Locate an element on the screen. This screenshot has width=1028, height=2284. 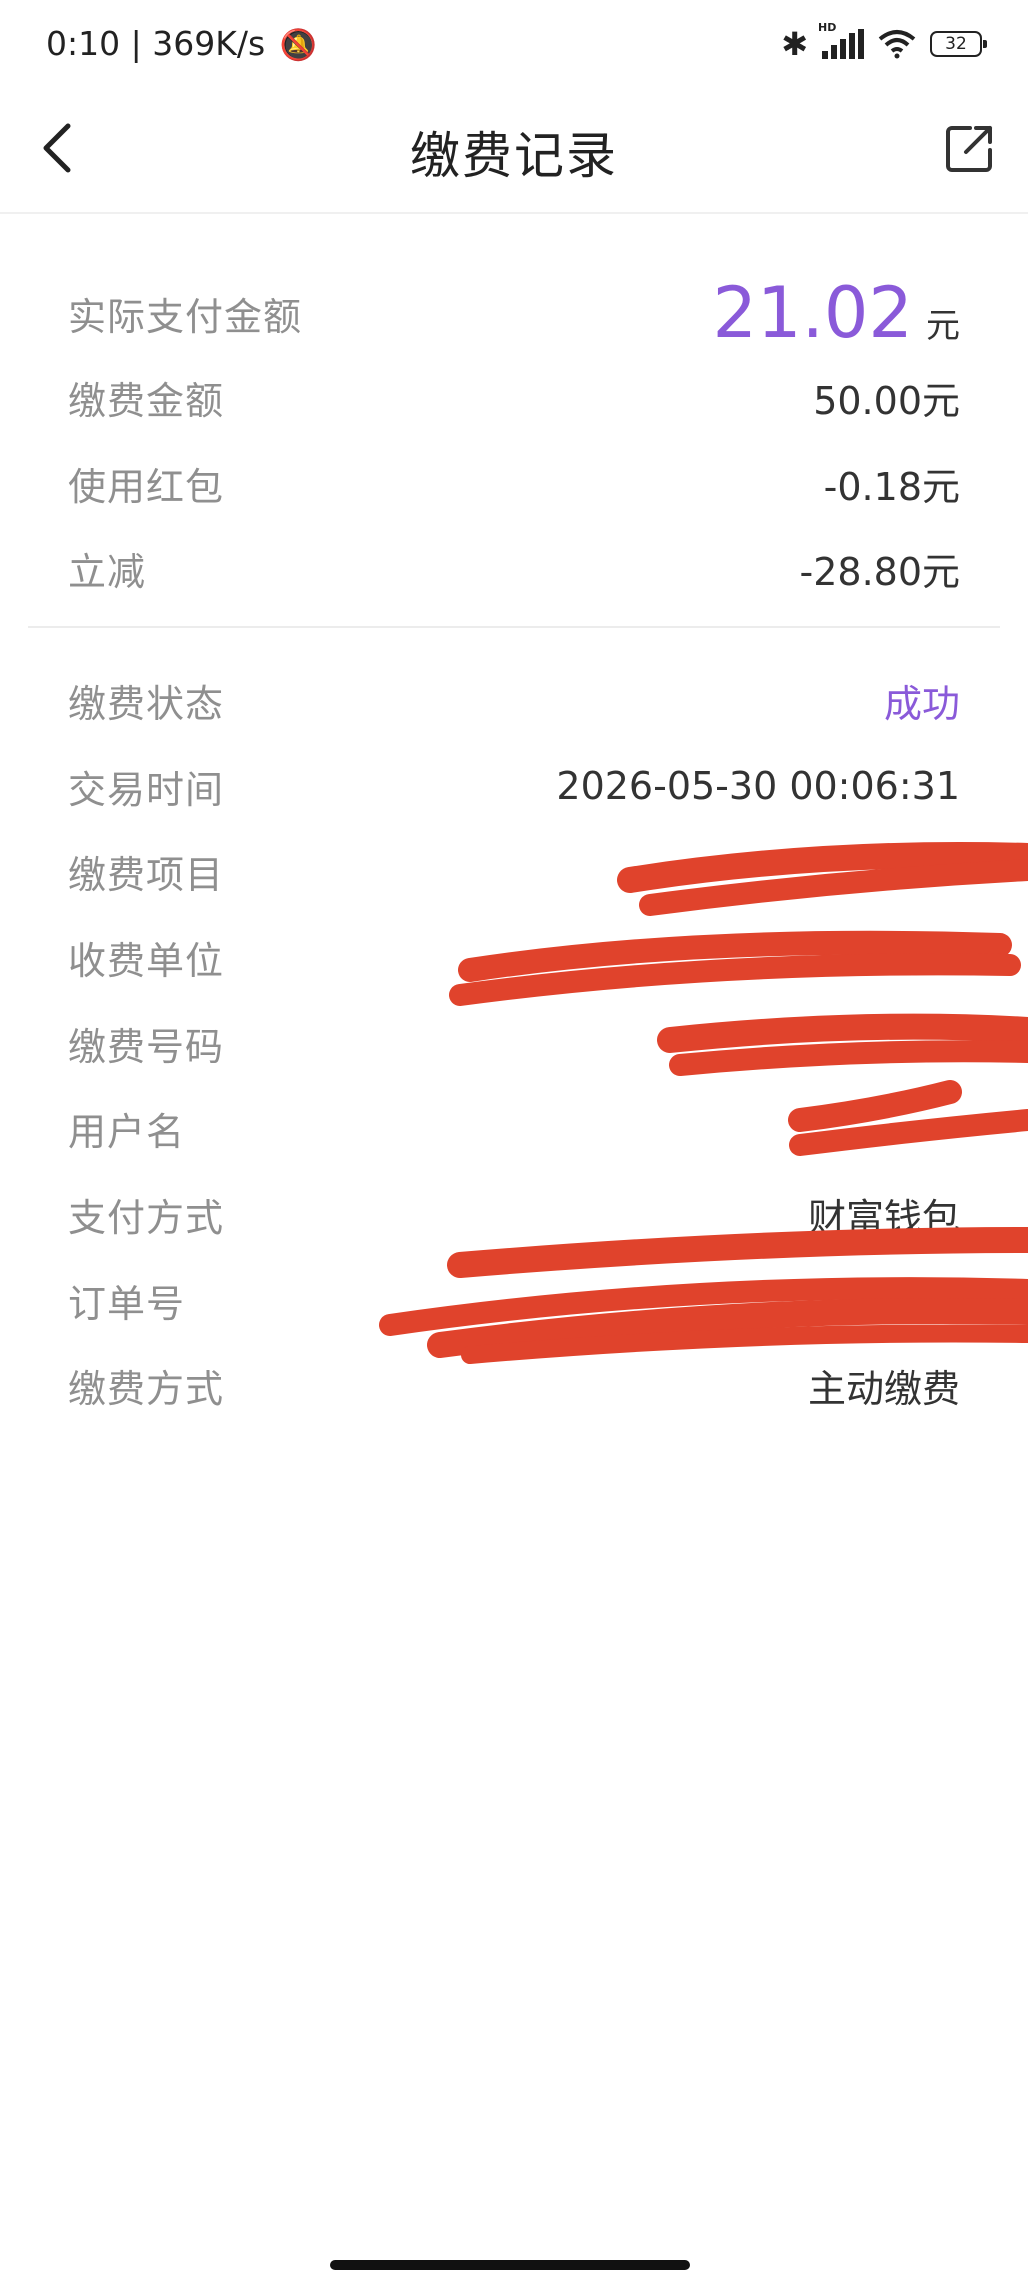
redaction-scribbles is located at coordinates (703, 1103).